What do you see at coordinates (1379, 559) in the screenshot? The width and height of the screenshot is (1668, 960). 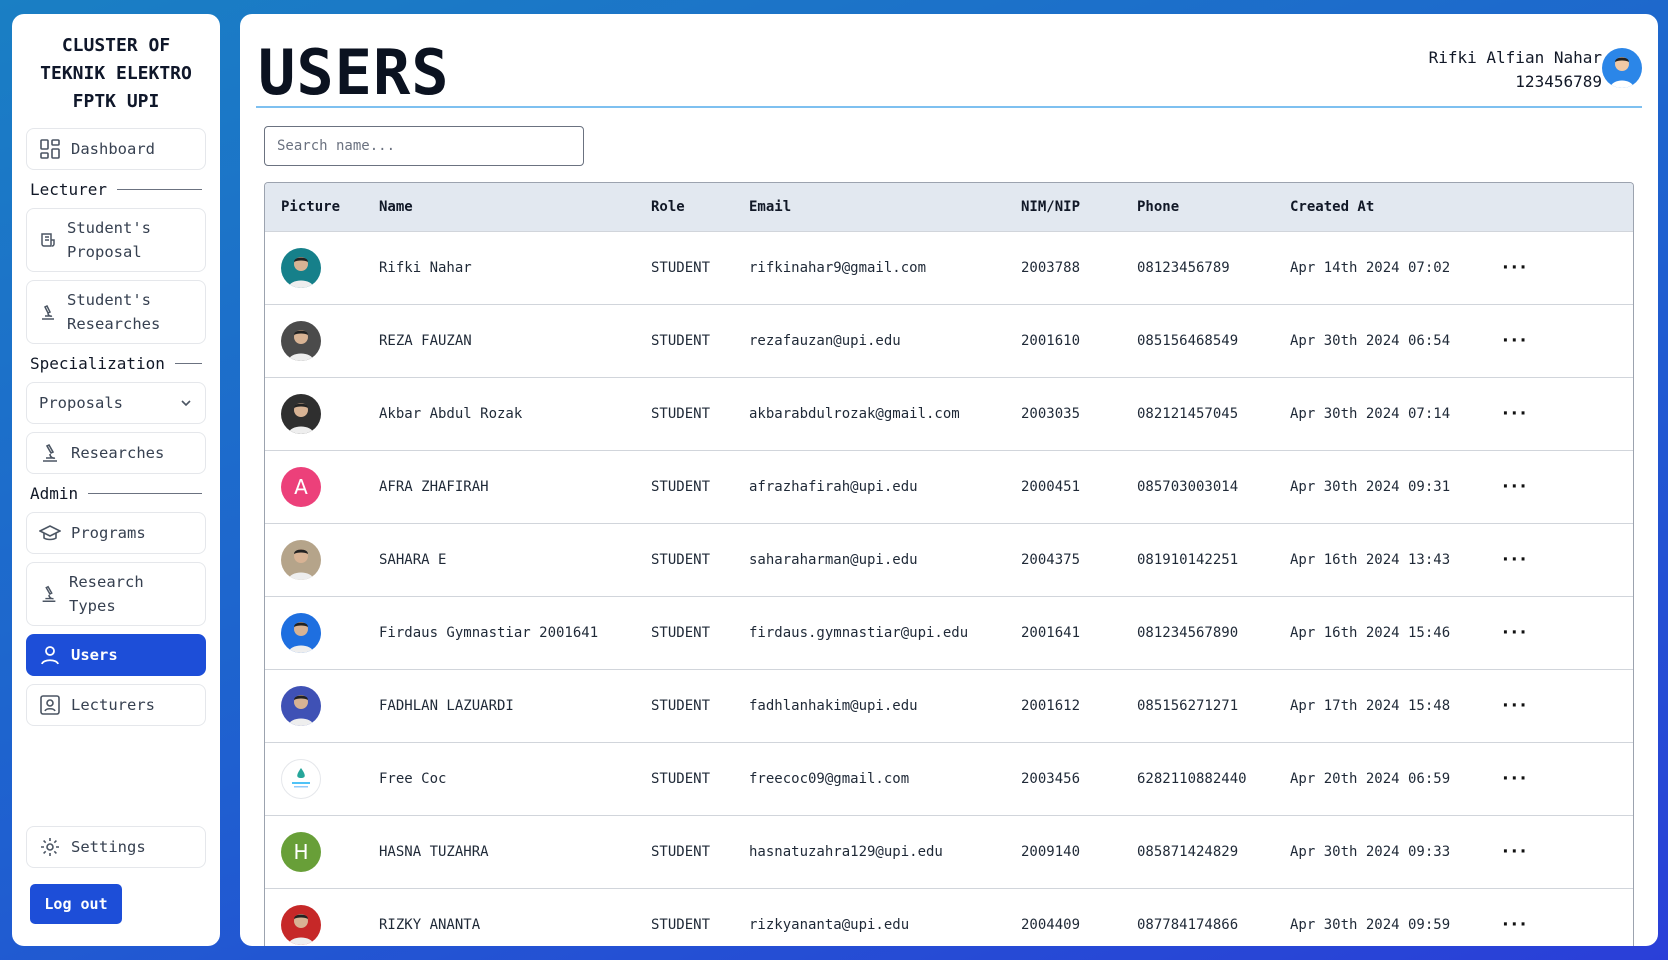 I see `created-at-cell: Apr 16th 2024 13:43` at bounding box center [1379, 559].